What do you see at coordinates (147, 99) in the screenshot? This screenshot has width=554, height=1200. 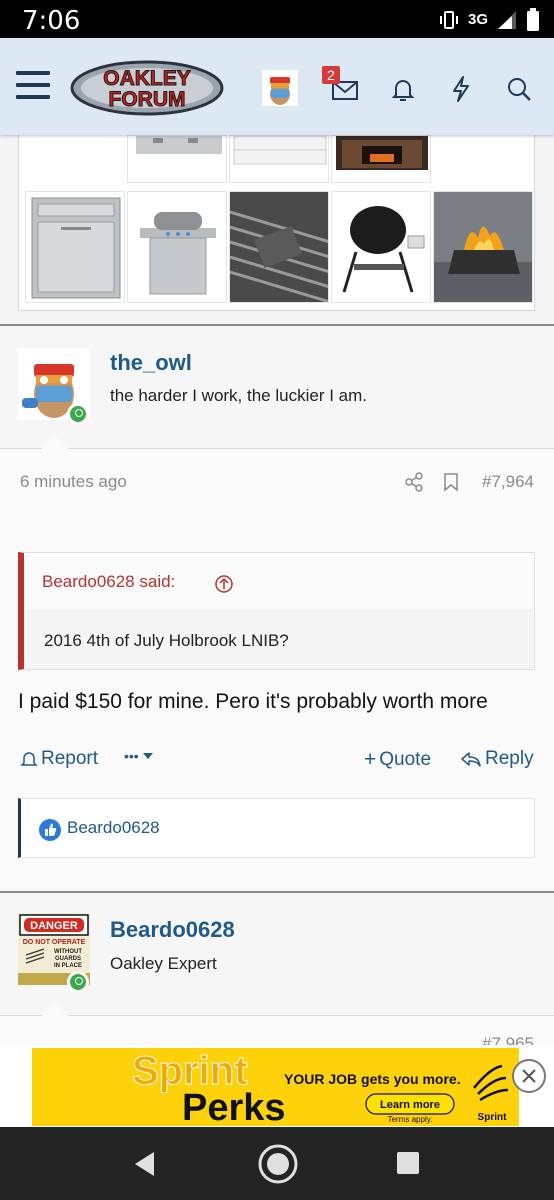 I see `logo-line2: FORUM` at bounding box center [147, 99].